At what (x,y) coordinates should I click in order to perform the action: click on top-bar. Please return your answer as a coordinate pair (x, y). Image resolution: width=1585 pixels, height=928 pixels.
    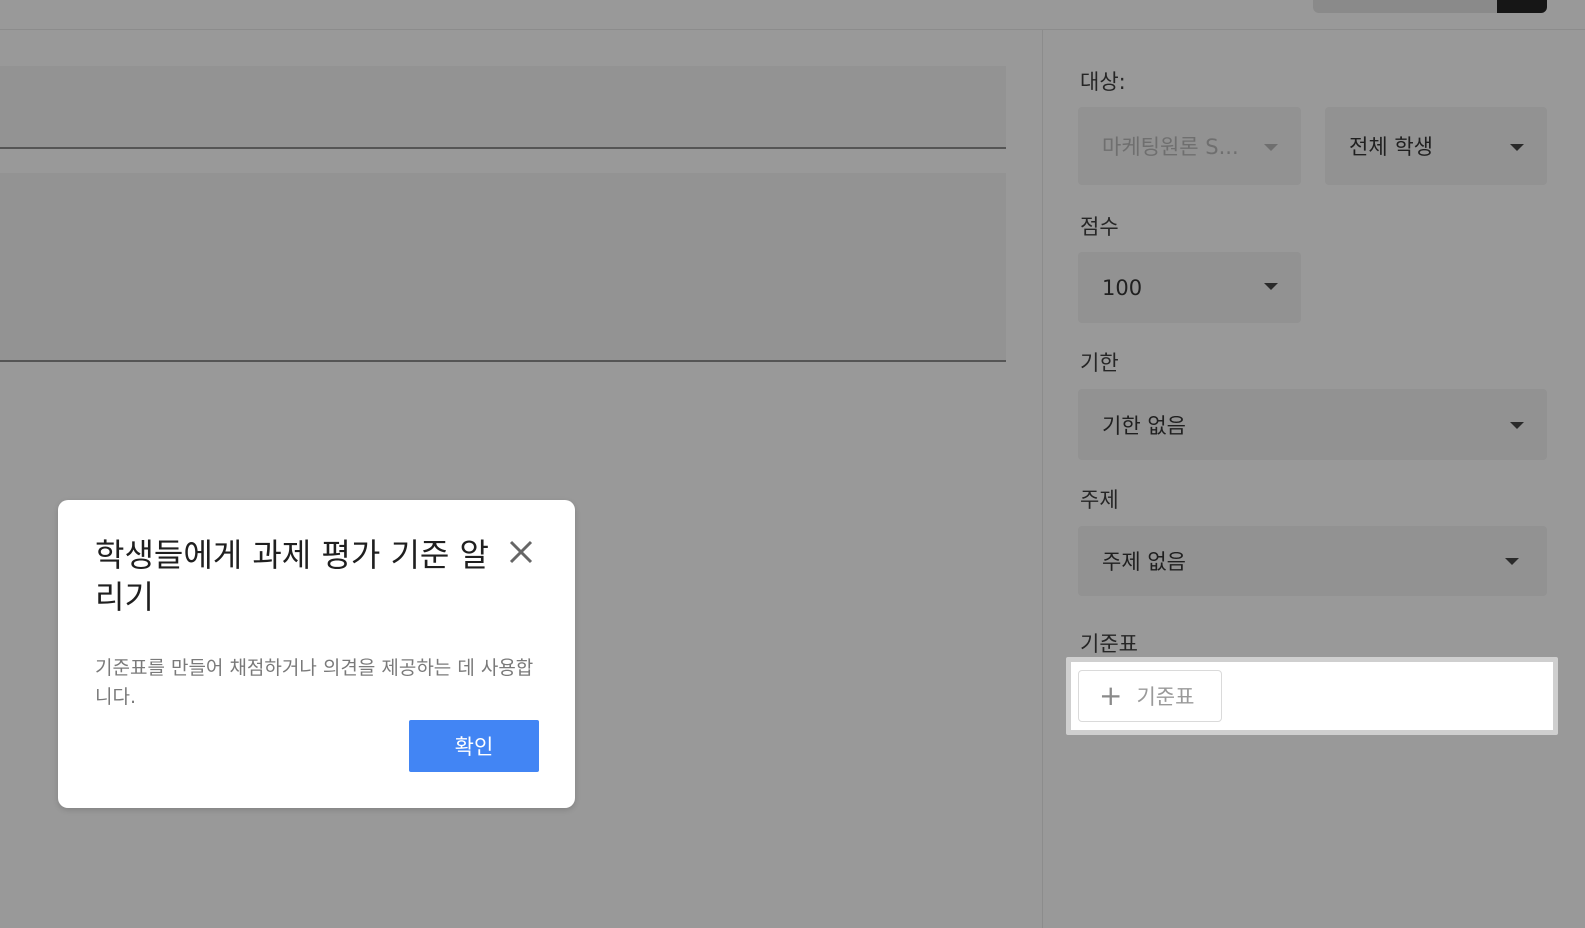
    Looking at the image, I should click on (792, 15).